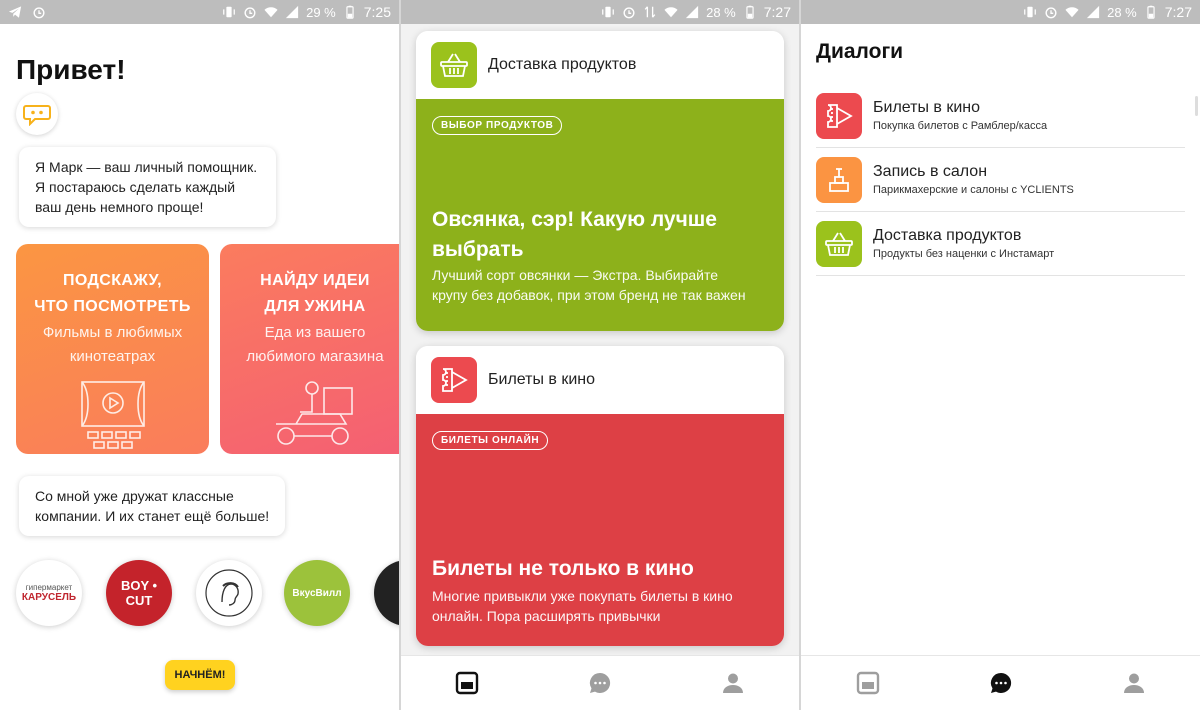  Describe the element at coordinates (49, 587) in the screenshot. I see `partner-logo-karusel-line1: гипермаркет` at that location.